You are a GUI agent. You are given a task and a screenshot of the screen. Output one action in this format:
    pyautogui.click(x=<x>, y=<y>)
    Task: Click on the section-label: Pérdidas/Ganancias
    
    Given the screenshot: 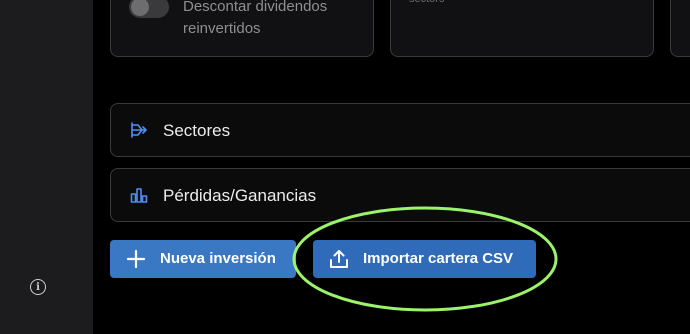 What is the action you would take?
    pyautogui.click(x=240, y=195)
    